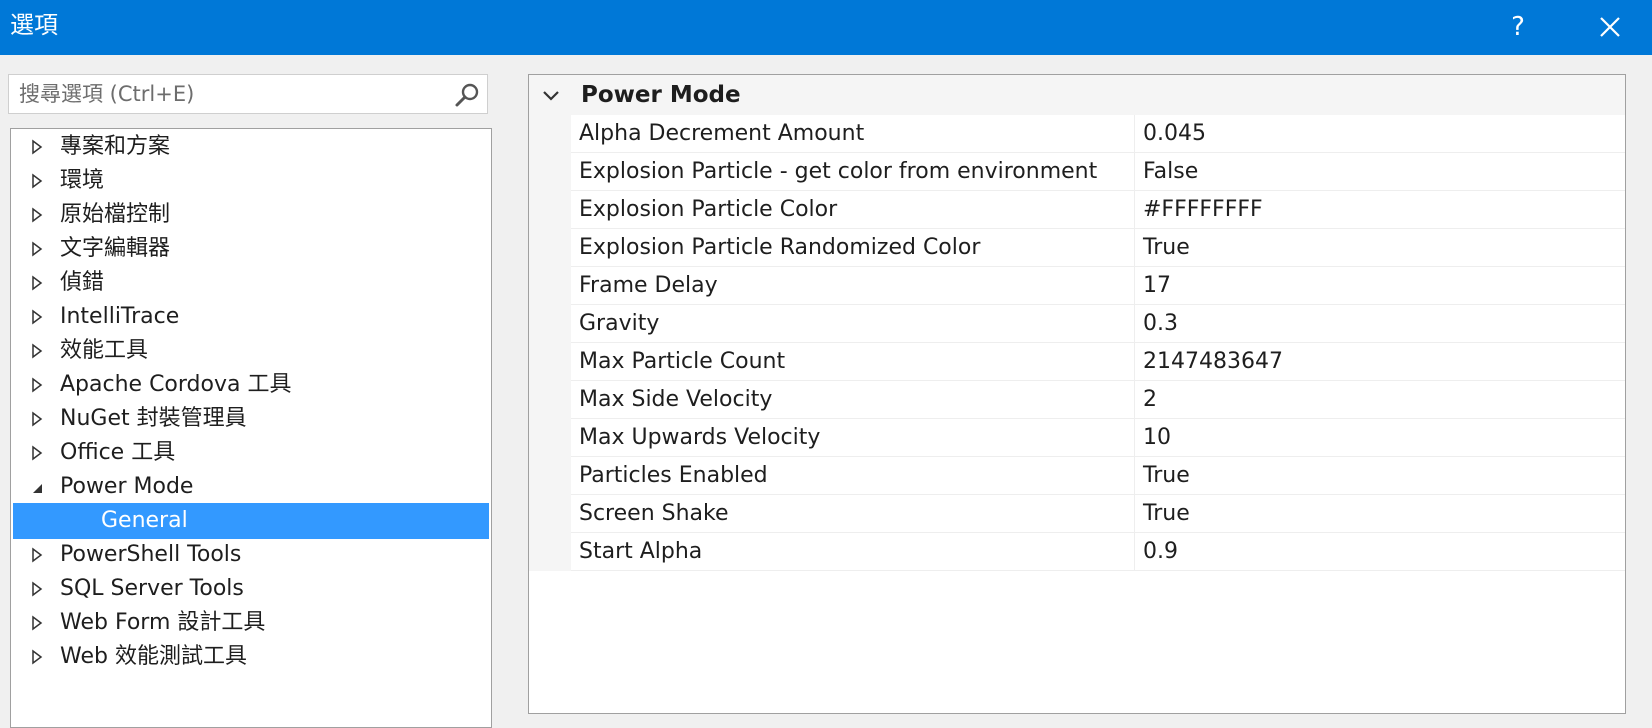 This screenshot has width=1652, height=728. What do you see at coordinates (1098, 514) in the screenshot?
I see `property-row: Screen Shake True` at bounding box center [1098, 514].